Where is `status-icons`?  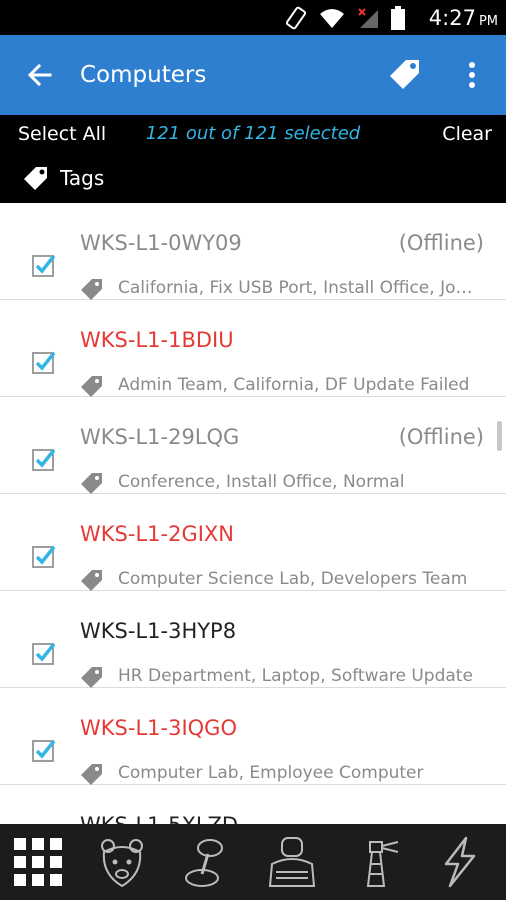
status-icons is located at coordinates (345, 18).